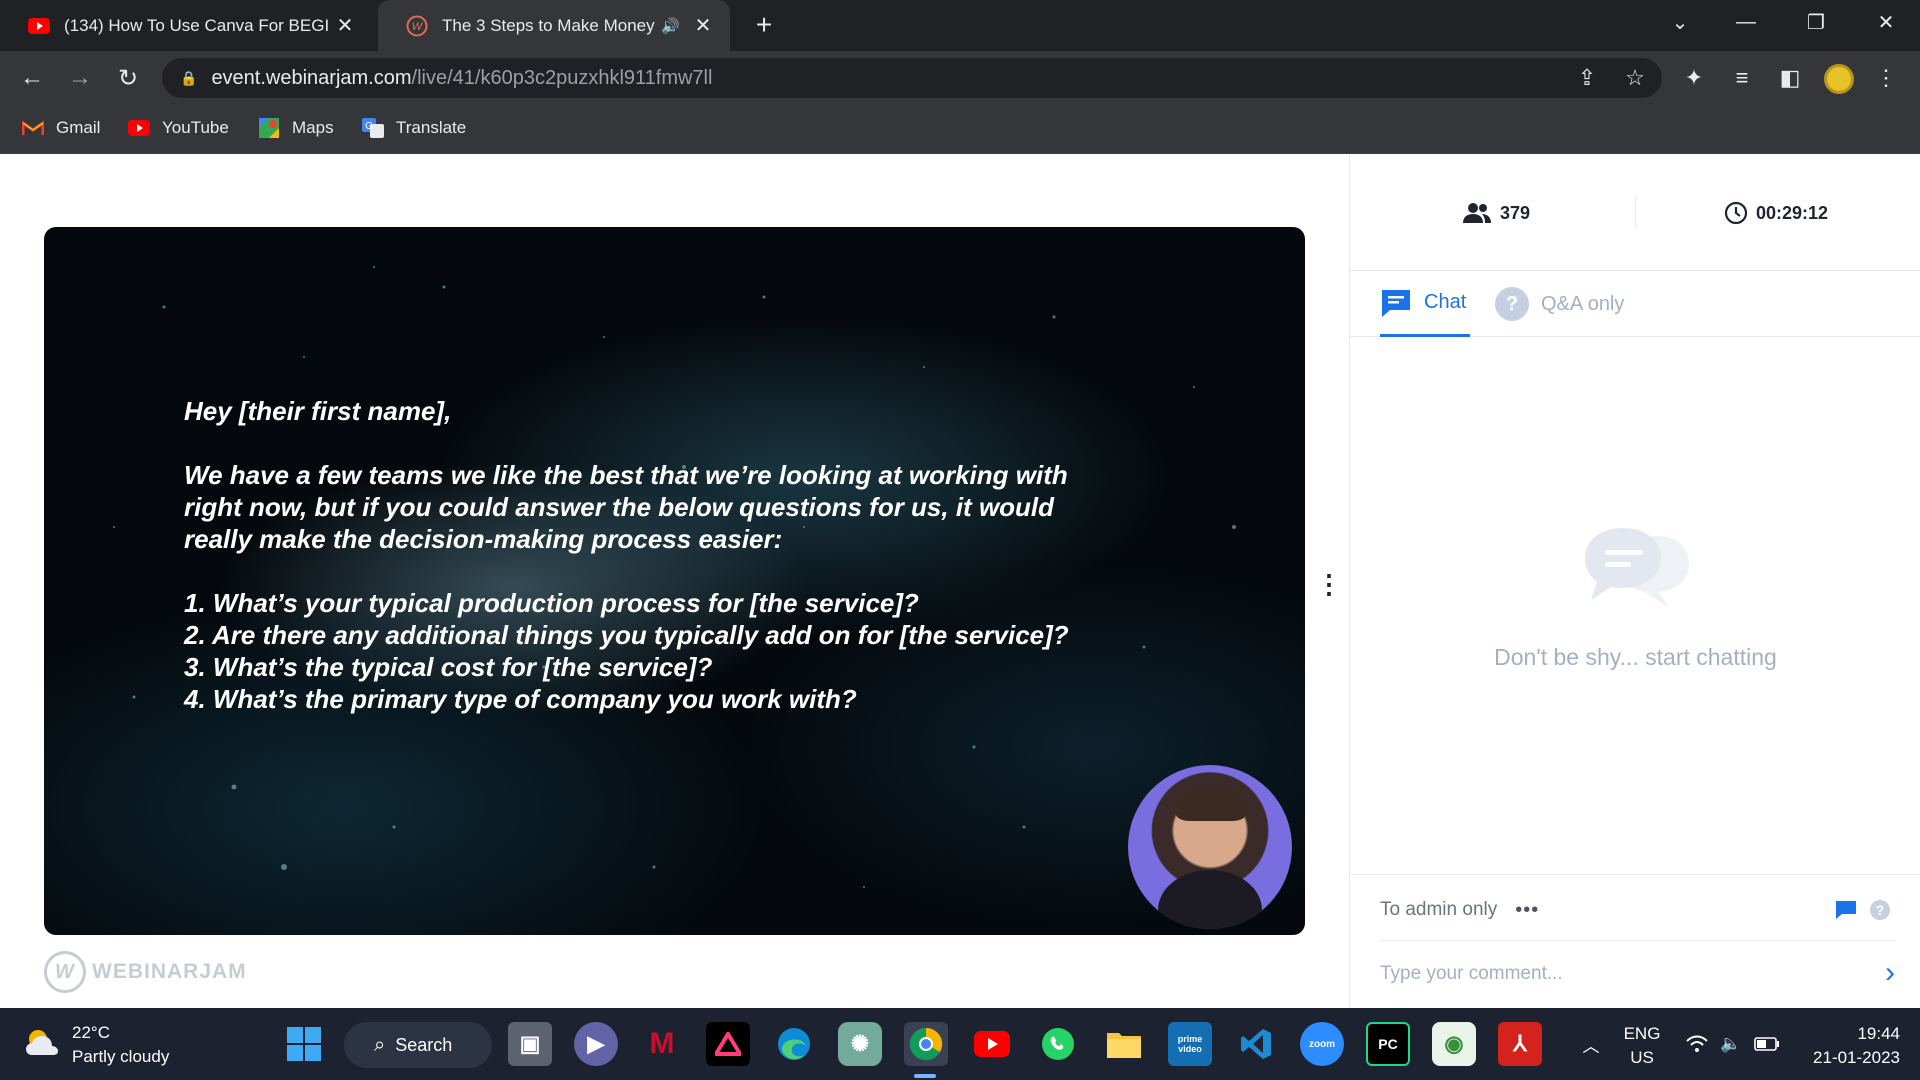 Image resolution: width=1920 pixels, height=1080 pixels. Describe the element at coordinates (1256, 1044) in the screenshot. I see `vscode-icon` at that location.